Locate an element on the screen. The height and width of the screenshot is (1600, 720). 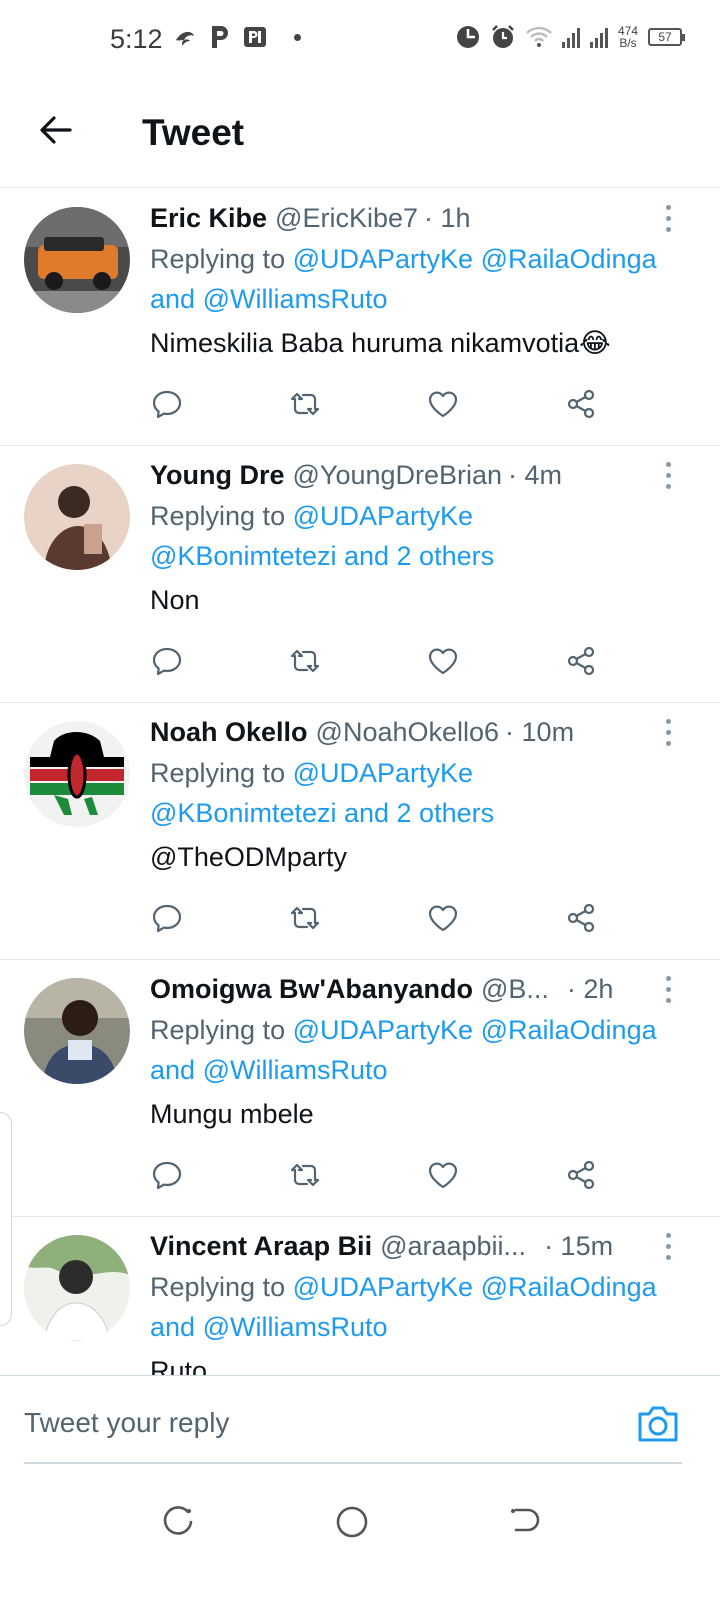
tweet-header: Noah Okello @NoahOkello6 · 10m is located at coordinates (420, 732).